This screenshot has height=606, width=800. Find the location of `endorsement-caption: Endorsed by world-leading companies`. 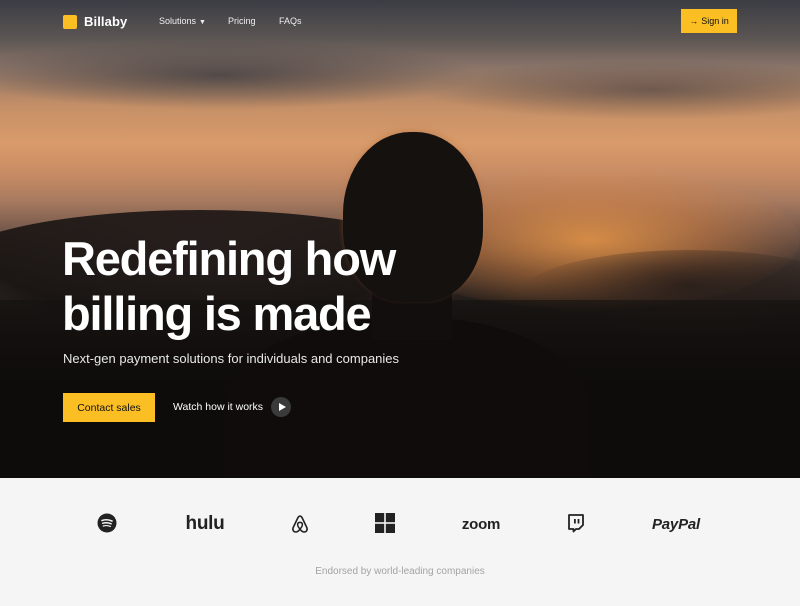

endorsement-caption: Endorsed by world-leading companies is located at coordinates (400, 571).